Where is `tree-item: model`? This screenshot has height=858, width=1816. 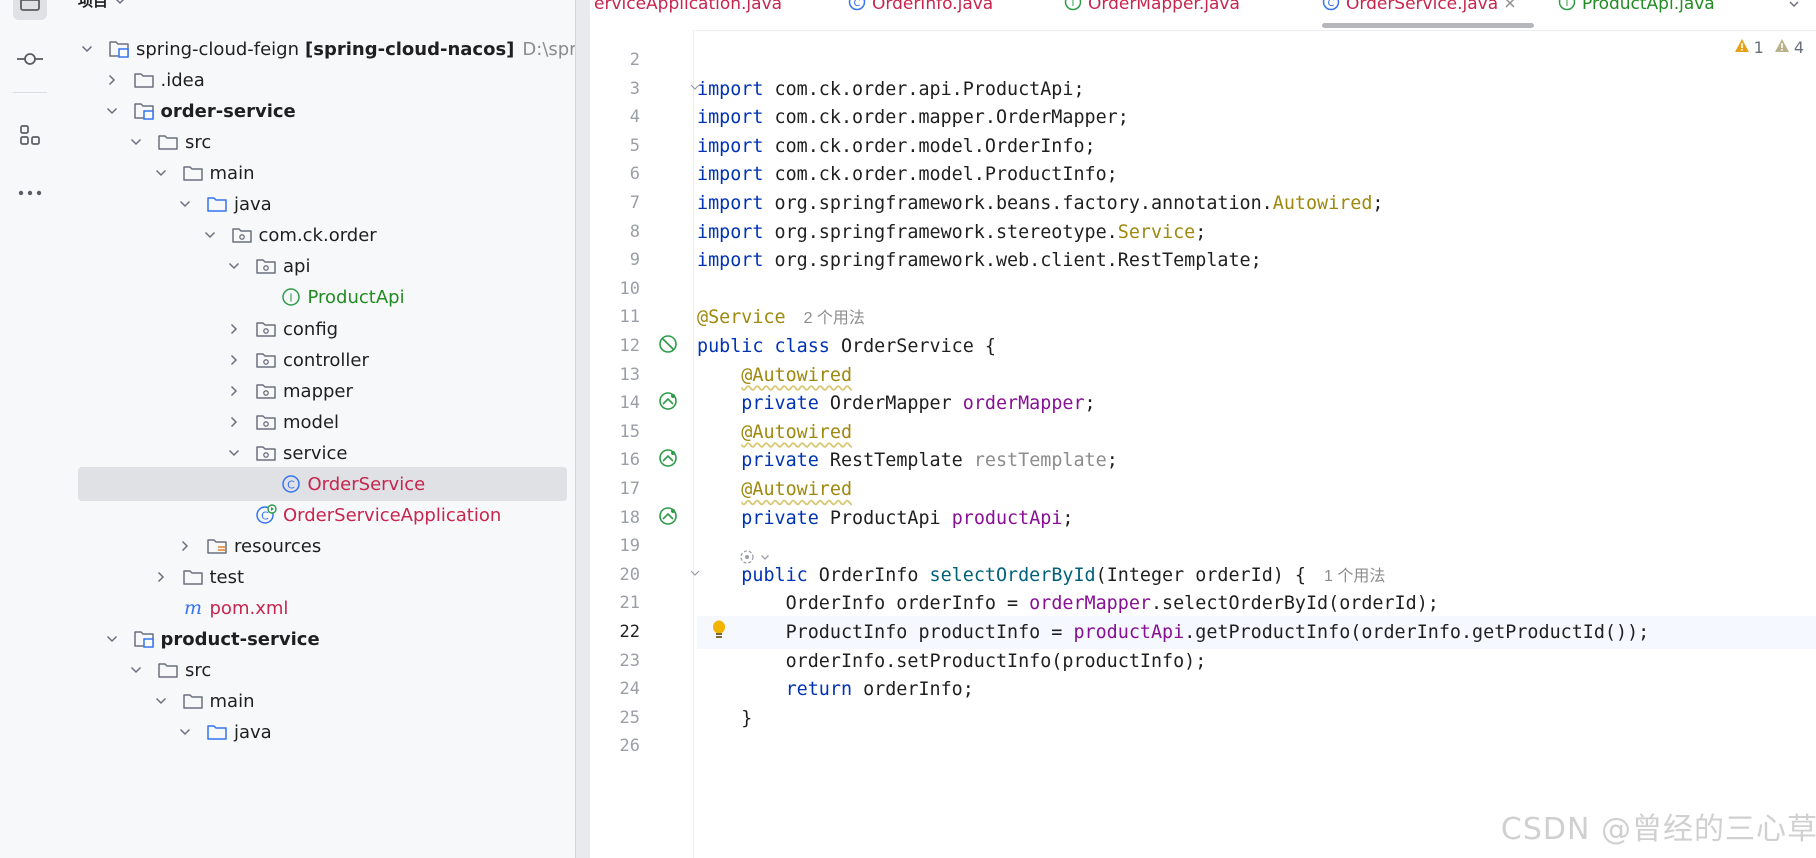 tree-item: model is located at coordinates (322, 422).